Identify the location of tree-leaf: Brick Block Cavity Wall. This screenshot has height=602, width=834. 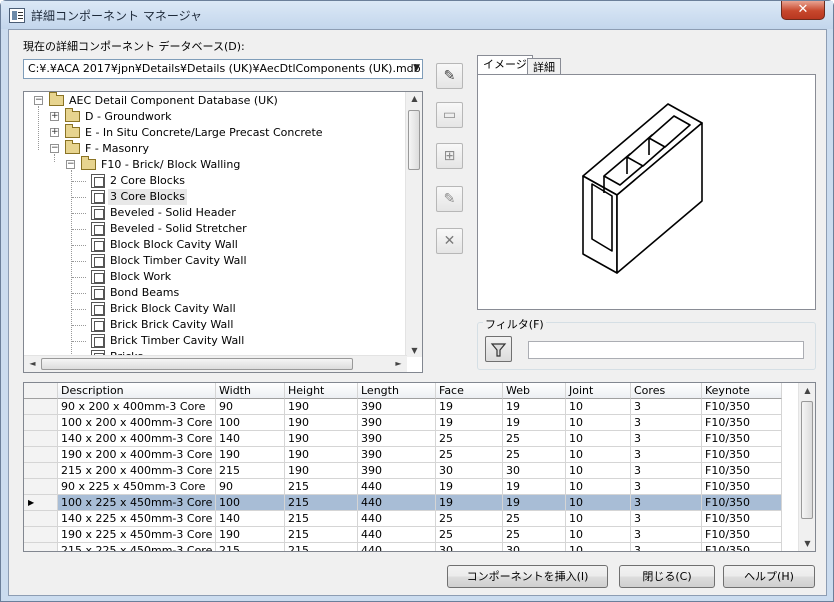
(189, 309).